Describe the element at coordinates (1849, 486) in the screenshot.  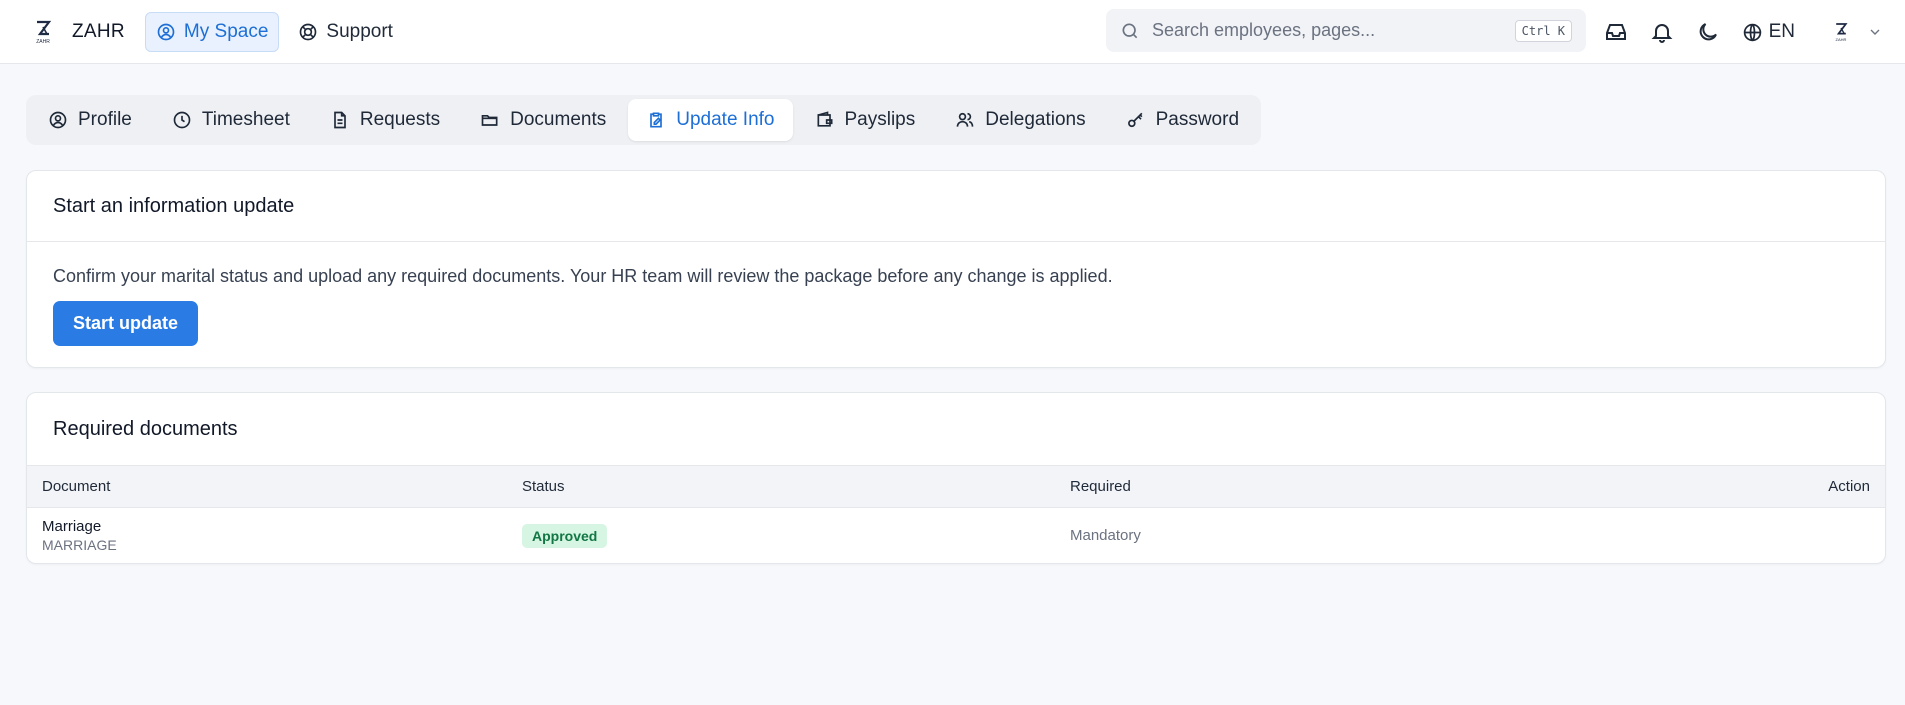
I see `column-action: Action` at that location.